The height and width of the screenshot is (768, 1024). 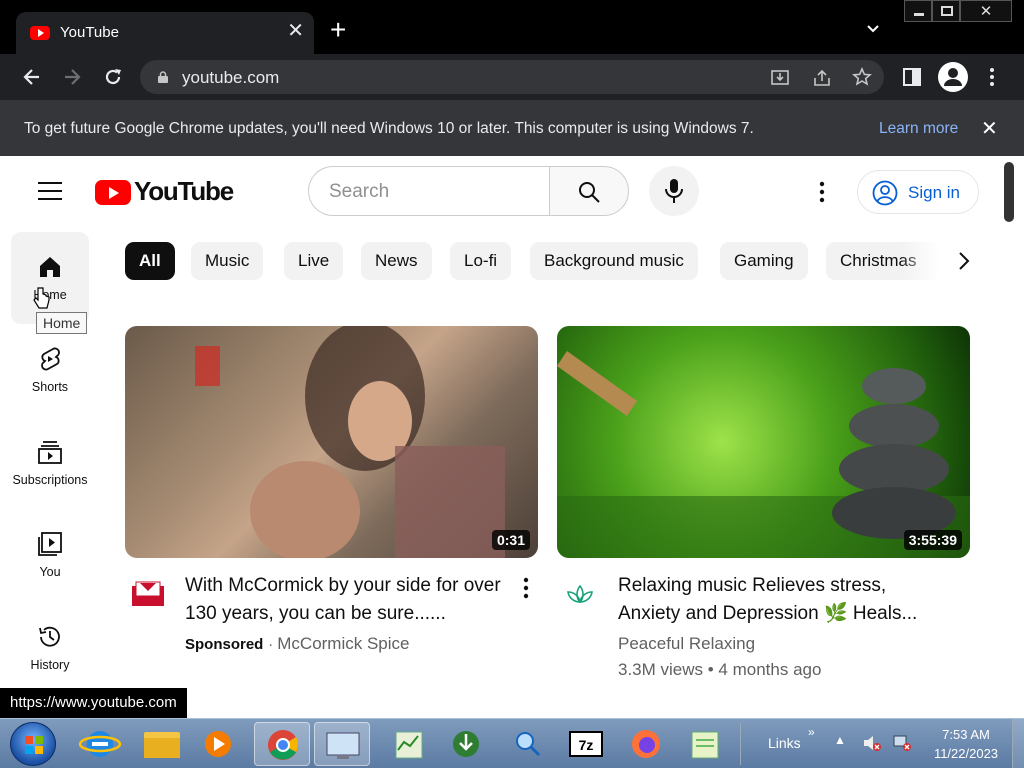 I want to click on bookmark-star-icon, so click(x=862, y=77).